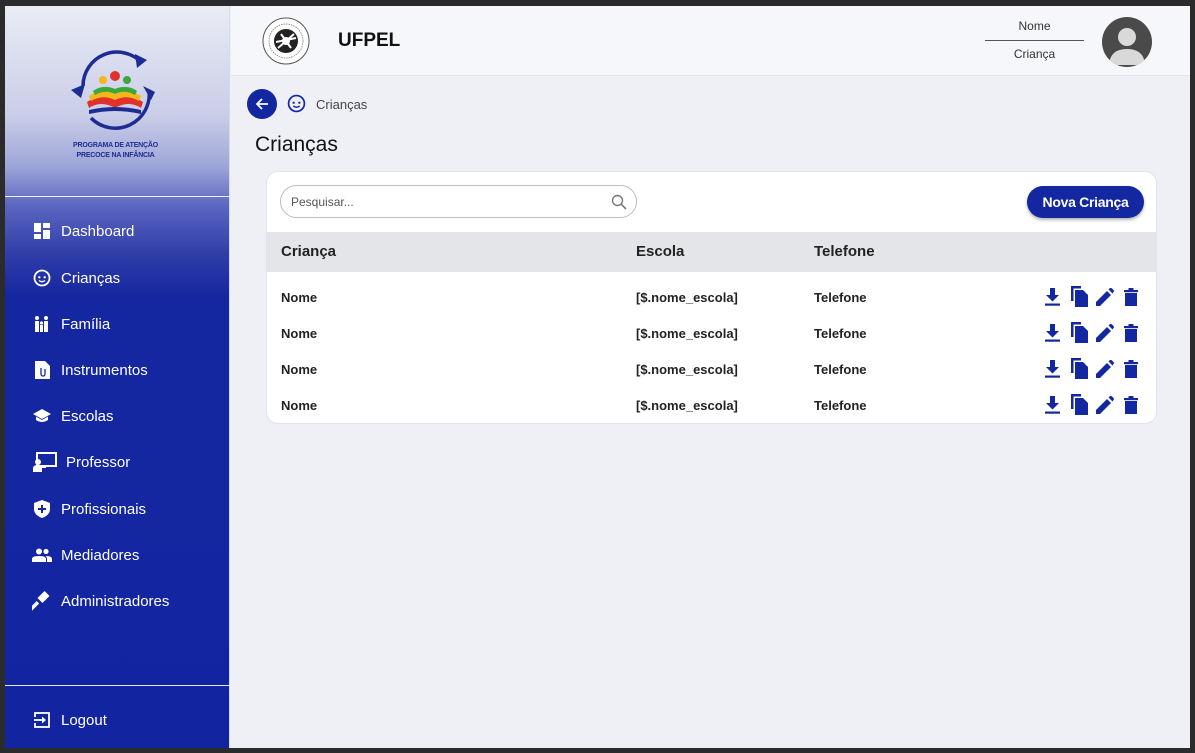  Describe the element at coordinates (42, 324) in the screenshot. I see `family-icon` at that location.